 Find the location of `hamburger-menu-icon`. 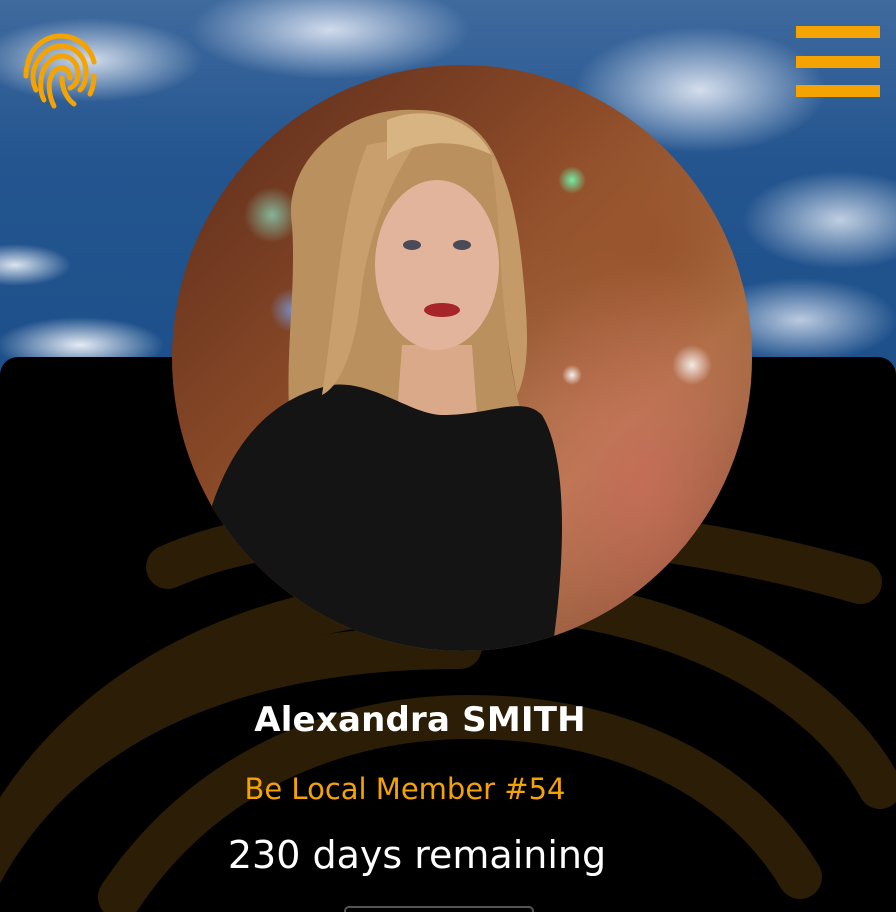

hamburger-menu-icon is located at coordinates (838, 62).